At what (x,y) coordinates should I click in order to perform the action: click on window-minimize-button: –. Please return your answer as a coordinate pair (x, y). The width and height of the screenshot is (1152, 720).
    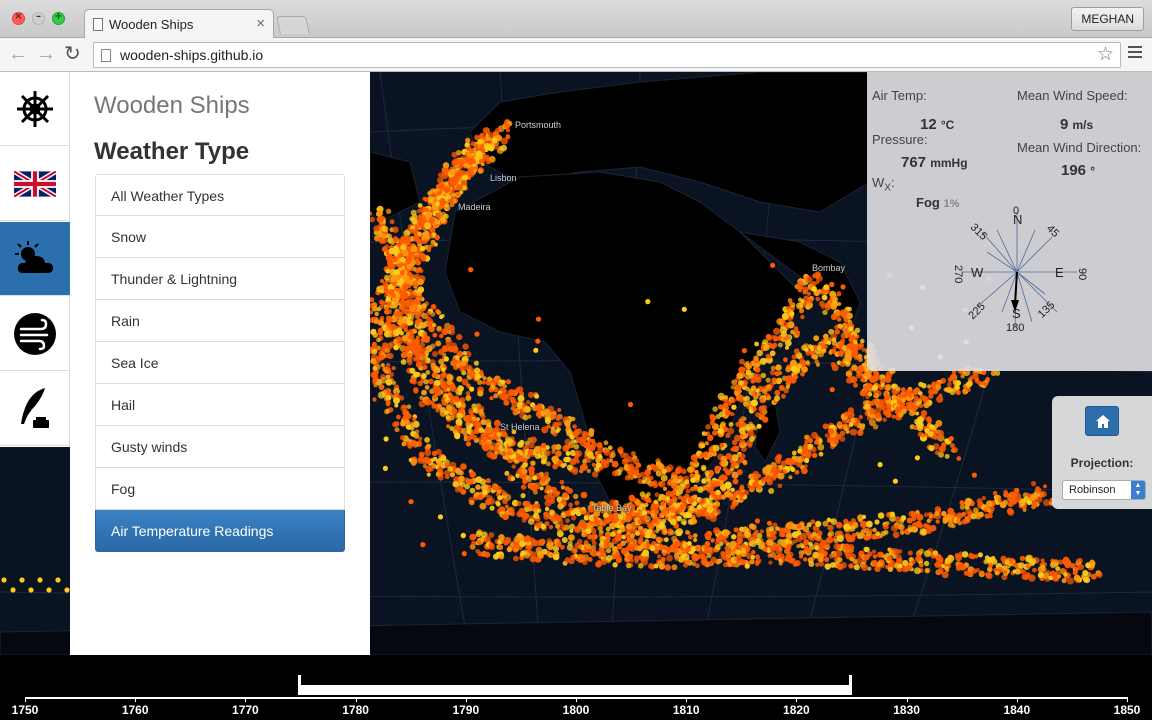
    Looking at the image, I should click on (38, 18).